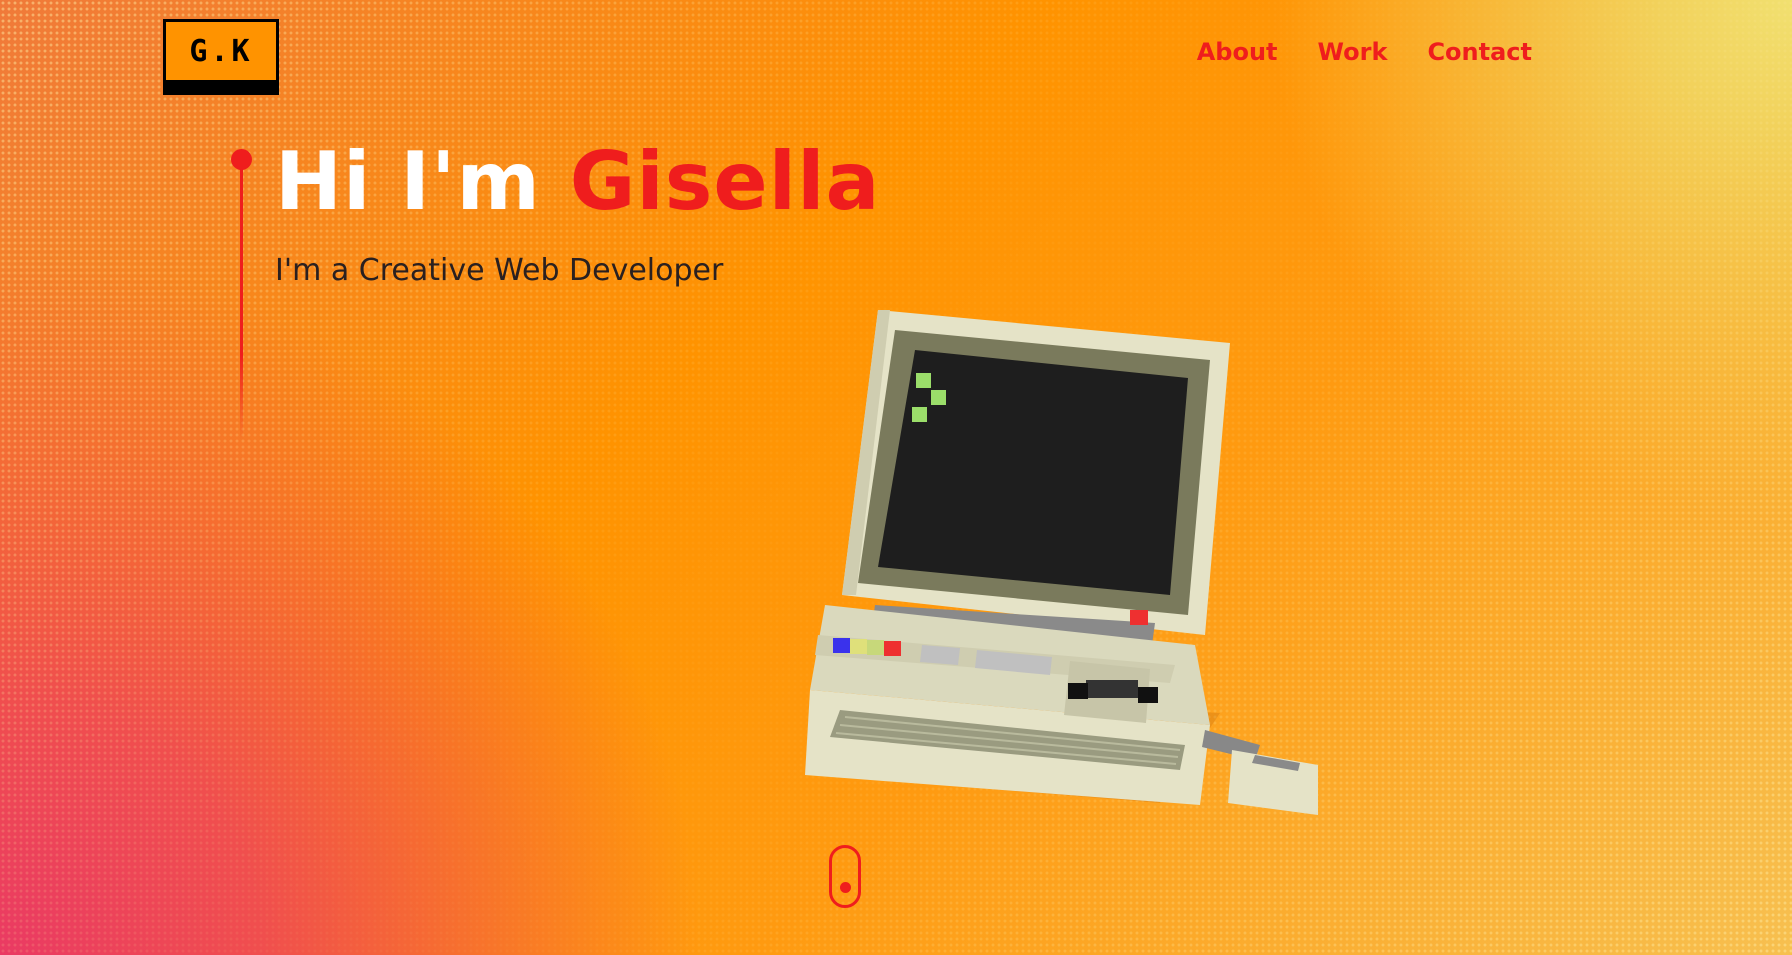  Describe the element at coordinates (858, 646) in the screenshot. I see `color-button-yellow` at that location.